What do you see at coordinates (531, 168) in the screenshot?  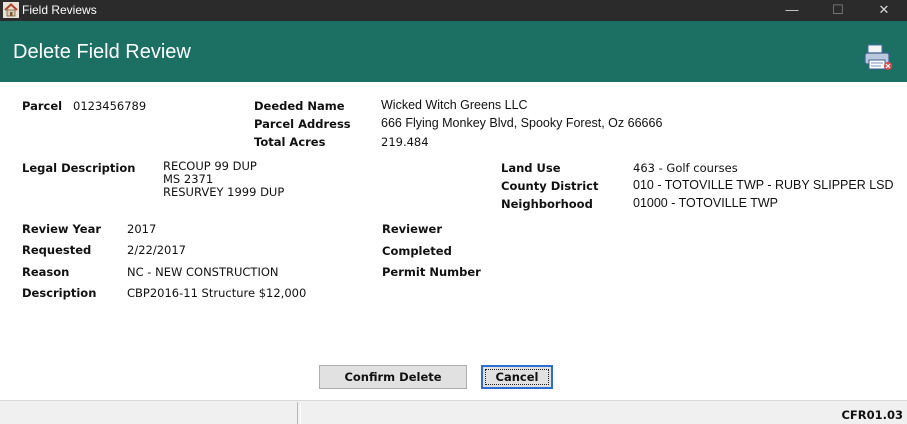 I see `land-use-label: Land Use` at bounding box center [531, 168].